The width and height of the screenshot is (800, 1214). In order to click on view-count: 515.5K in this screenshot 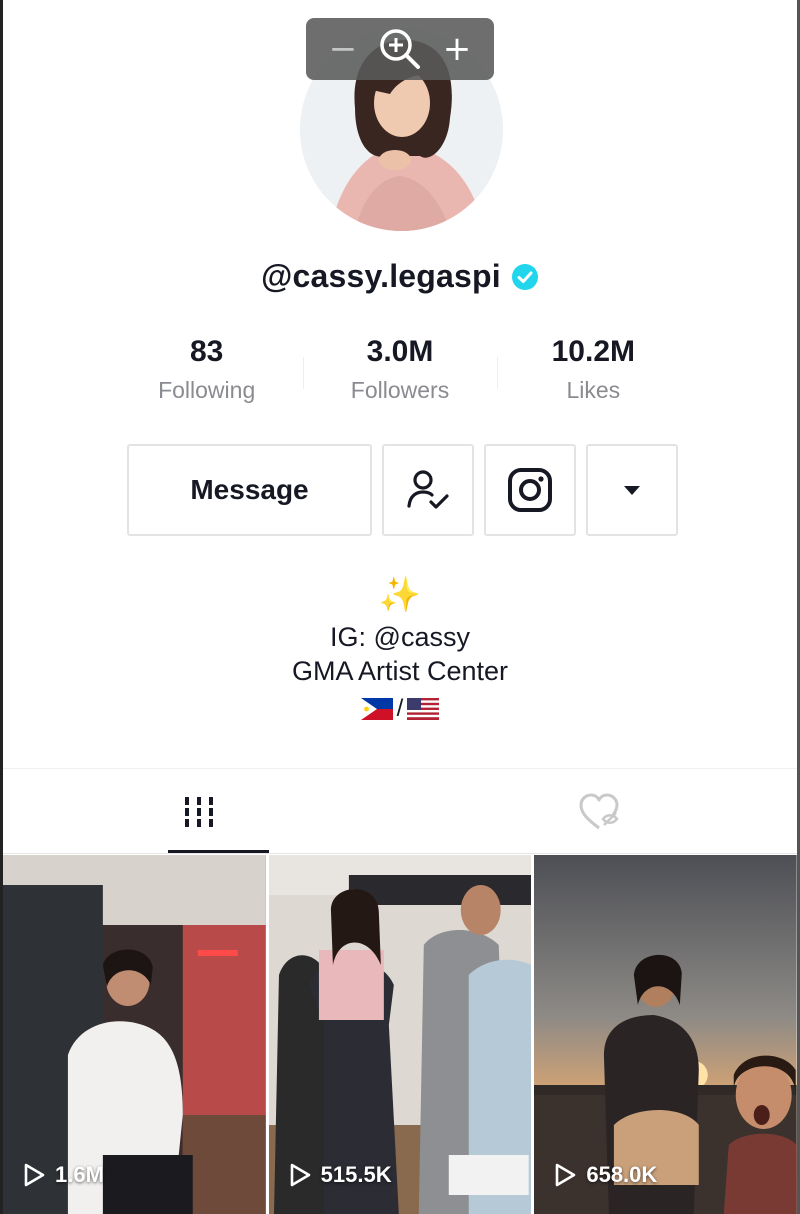, I will do `click(340, 1175)`.